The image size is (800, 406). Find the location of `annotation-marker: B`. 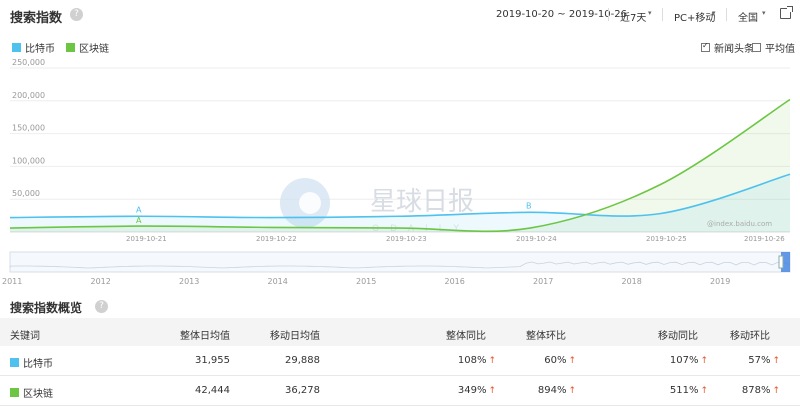

annotation-marker: B is located at coordinates (529, 205).